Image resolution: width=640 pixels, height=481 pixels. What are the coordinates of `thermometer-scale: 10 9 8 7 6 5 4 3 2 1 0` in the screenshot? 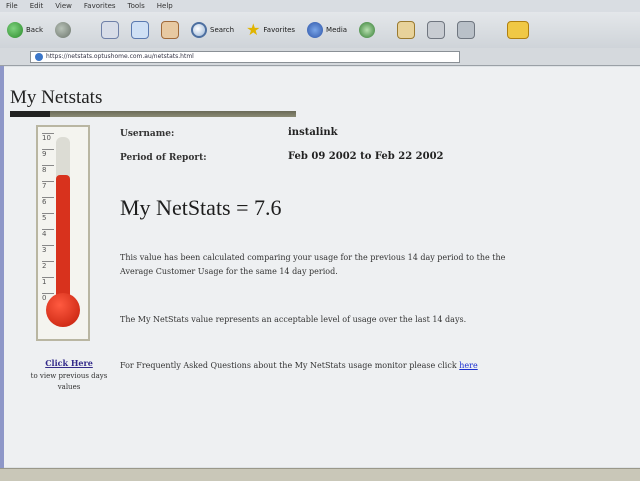 It's located at (48, 217).